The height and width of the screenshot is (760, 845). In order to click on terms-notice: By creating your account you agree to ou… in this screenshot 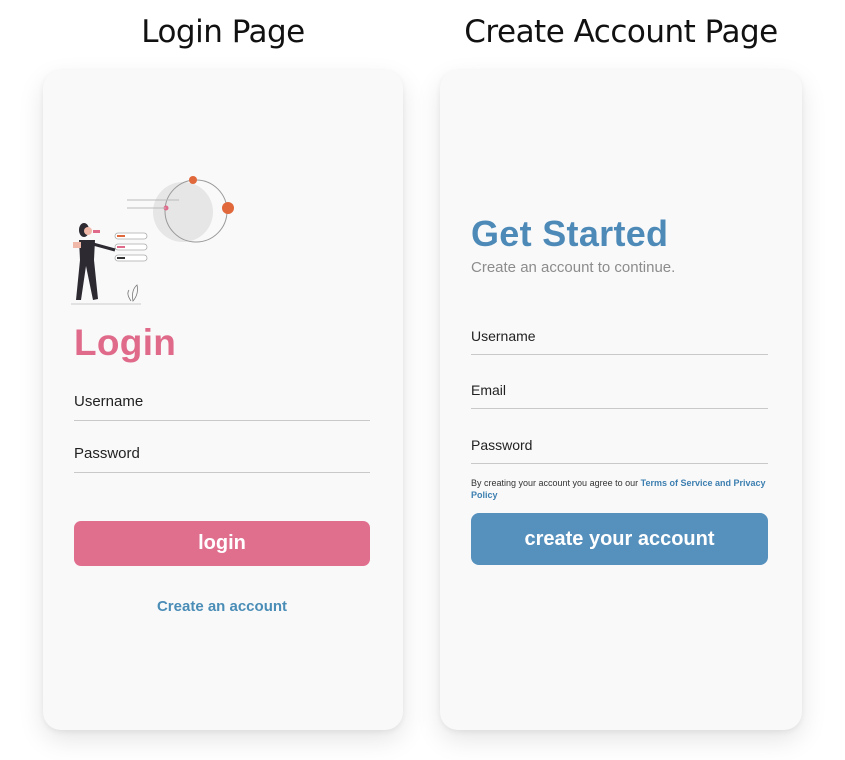, I will do `click(619, 489)`.